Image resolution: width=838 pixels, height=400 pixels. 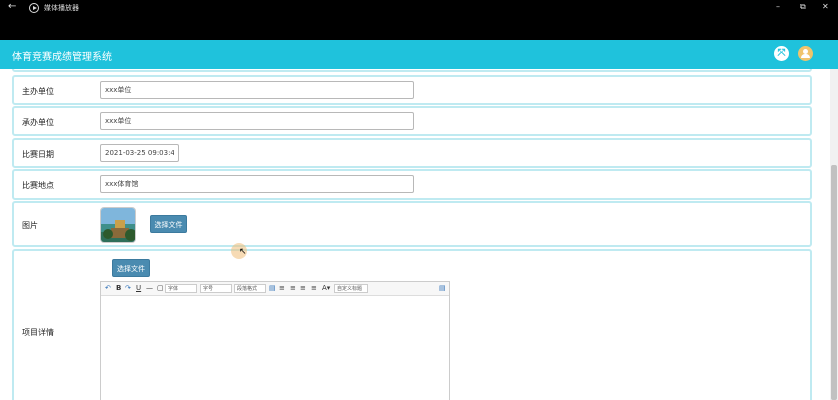 What do you see at coordinates (803, 7) in the screenshot?
I see `restore-button: ⧉` at bounding box center [803, 7].